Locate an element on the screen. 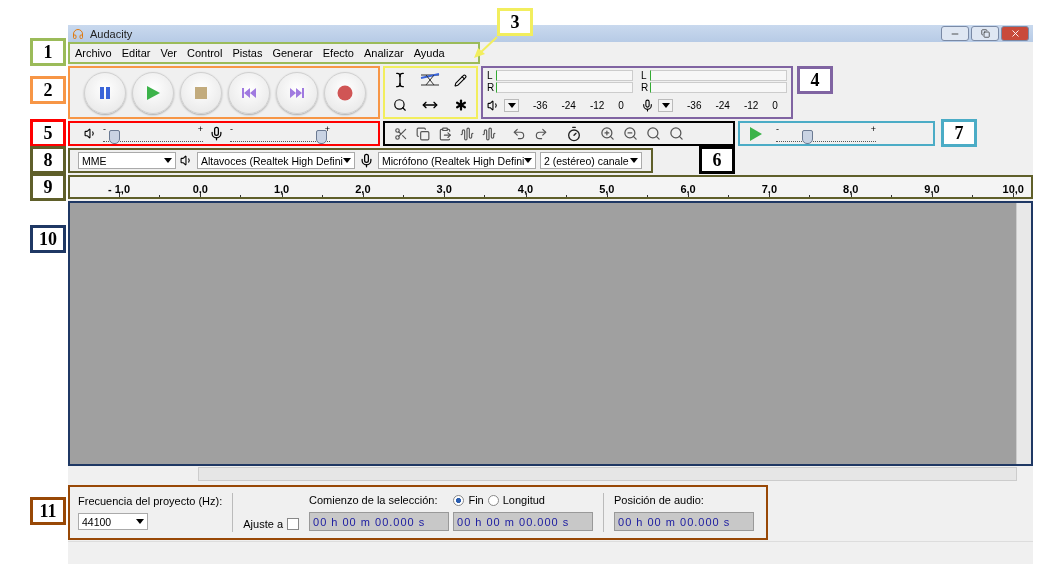  callout-number: 9 is located at coordinates (48, 187).